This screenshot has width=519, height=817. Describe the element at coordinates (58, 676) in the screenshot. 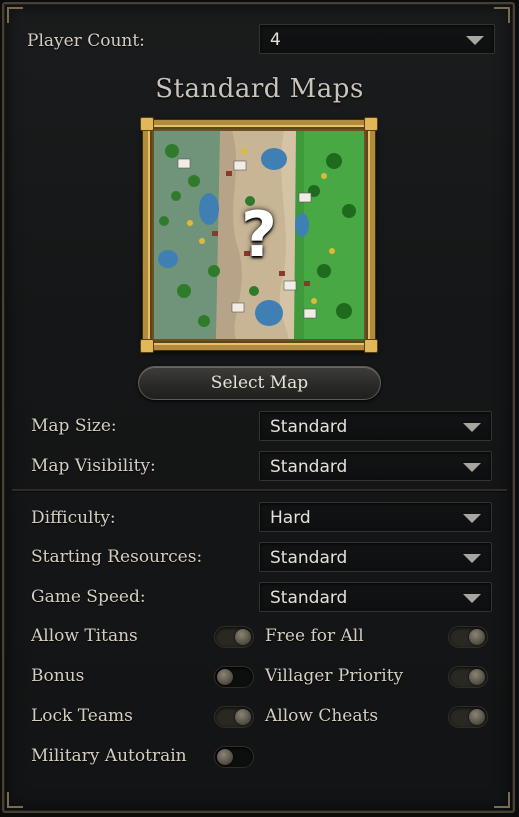

I see `bonus-label: Bonus` at that location.